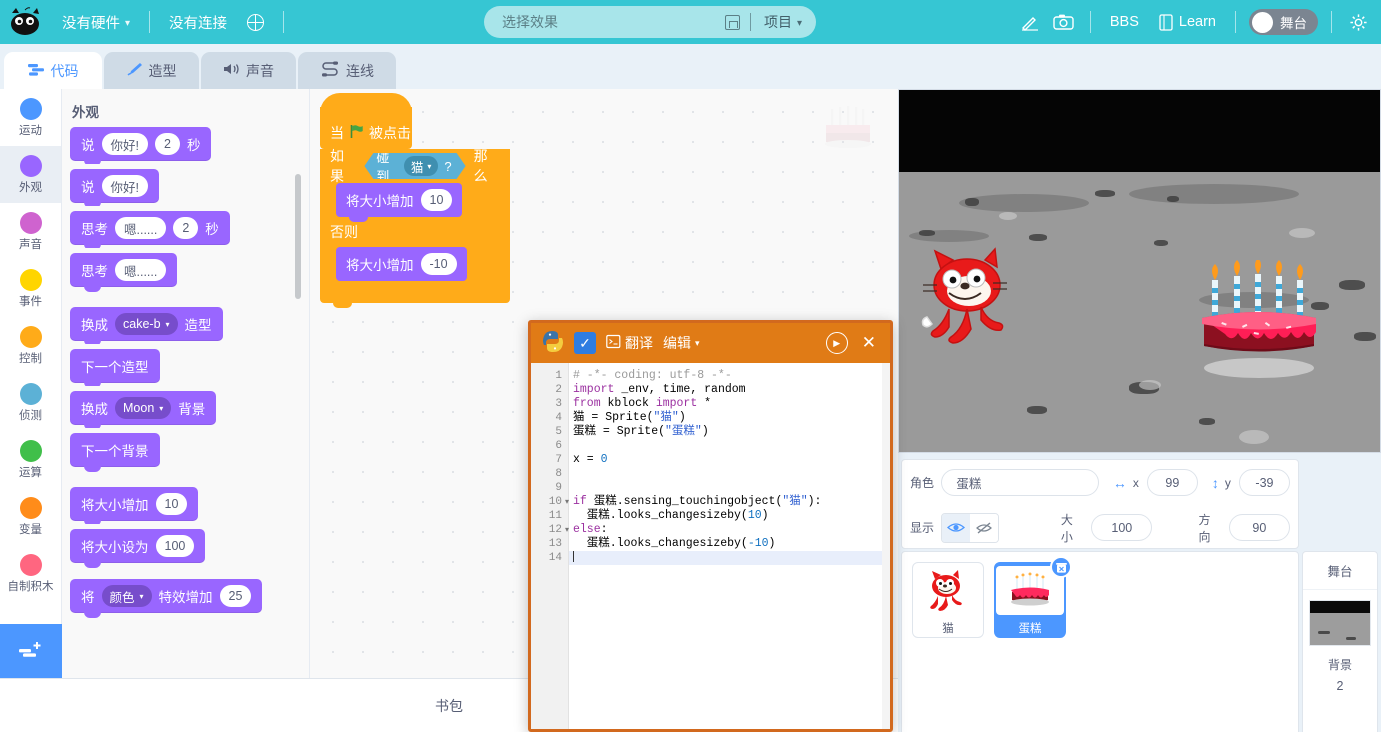  I want to click on effect-select: 选择效果 项目 ▾, so click(650, 22).